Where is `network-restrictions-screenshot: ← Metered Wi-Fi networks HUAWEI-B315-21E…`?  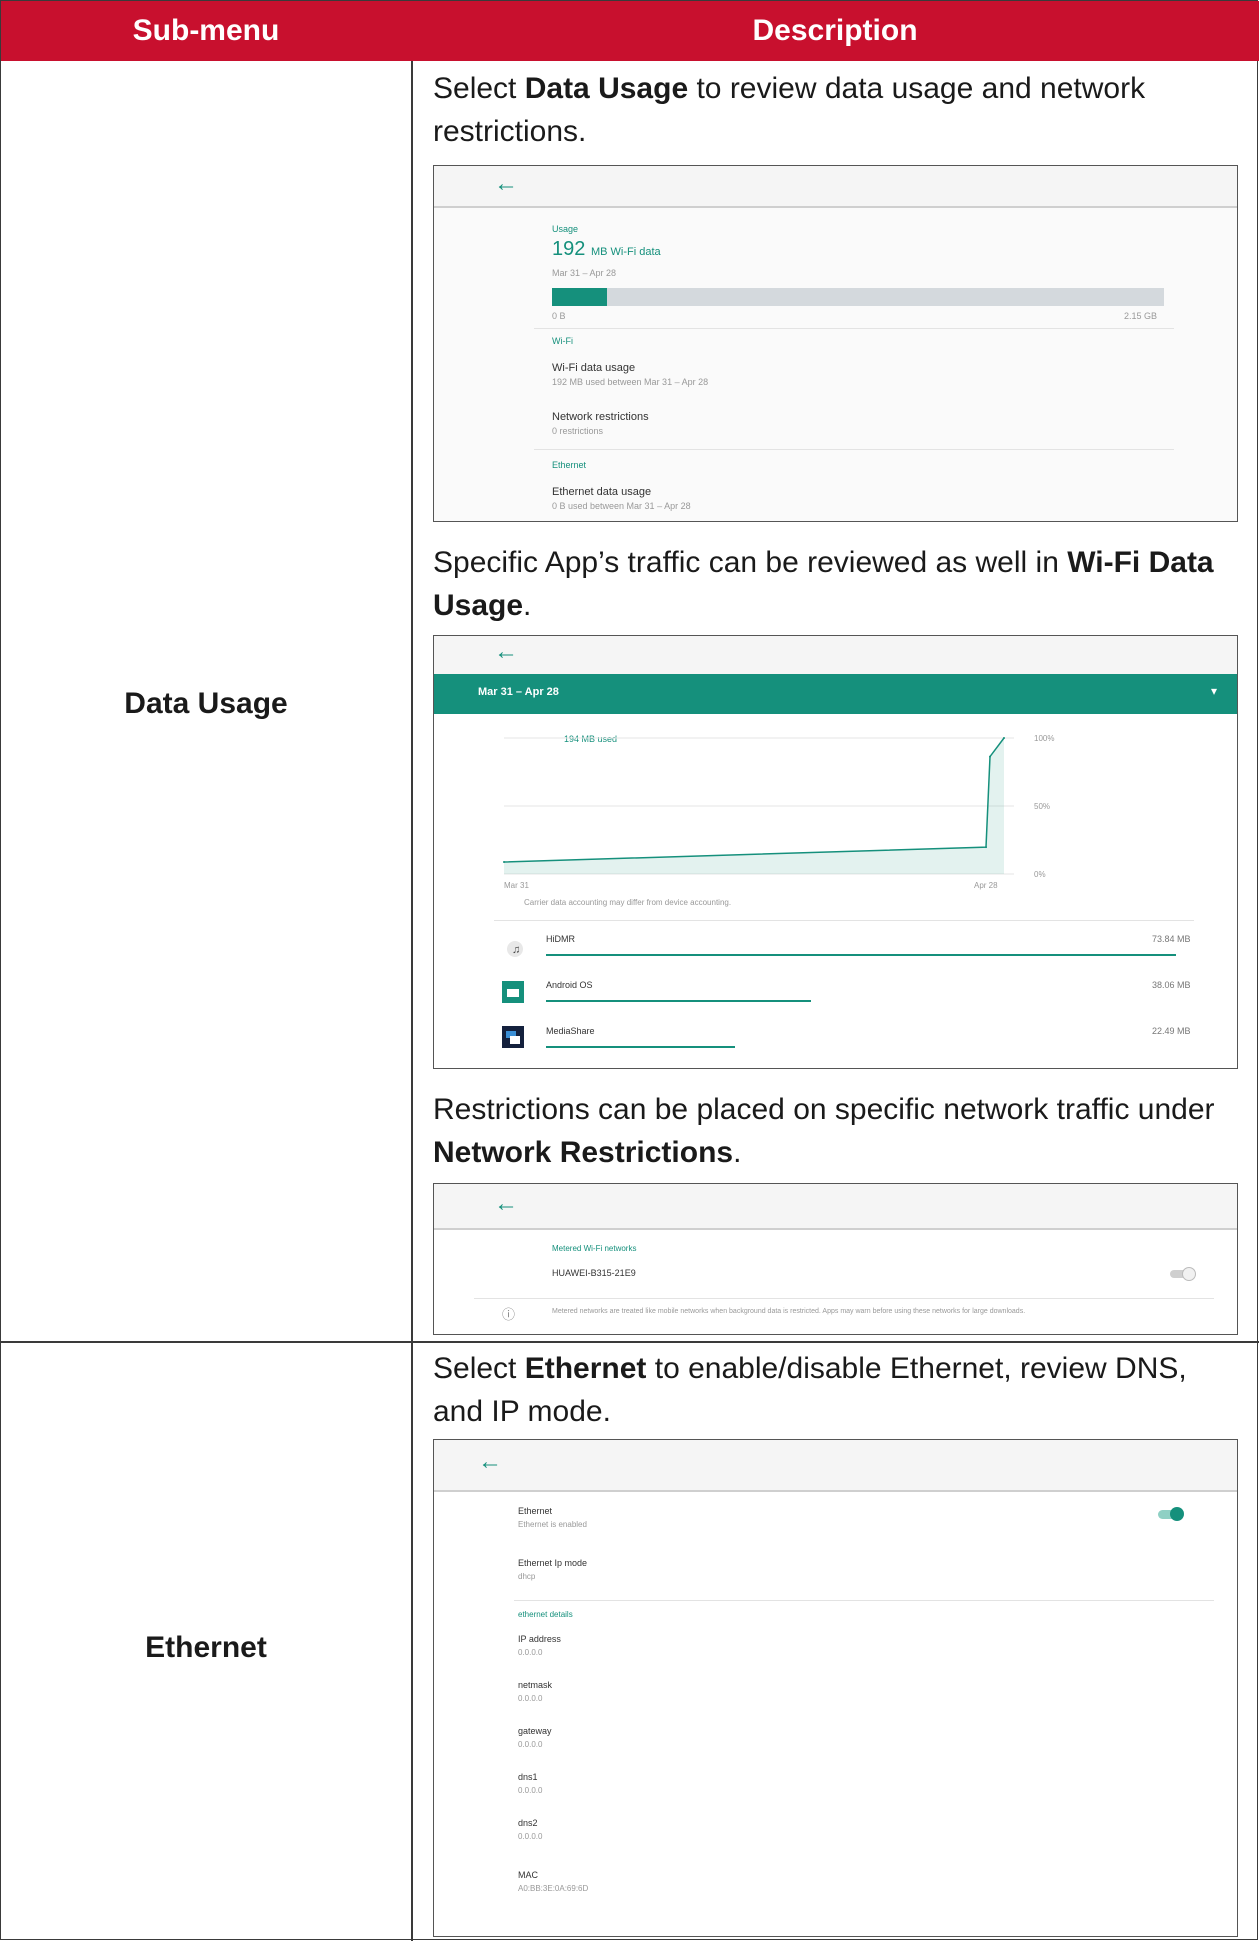
network-restrictions-screenshot: ← Metered Wi-Fi networks HUAWEI-B315-21E… is located at coordinates (835, 1259).